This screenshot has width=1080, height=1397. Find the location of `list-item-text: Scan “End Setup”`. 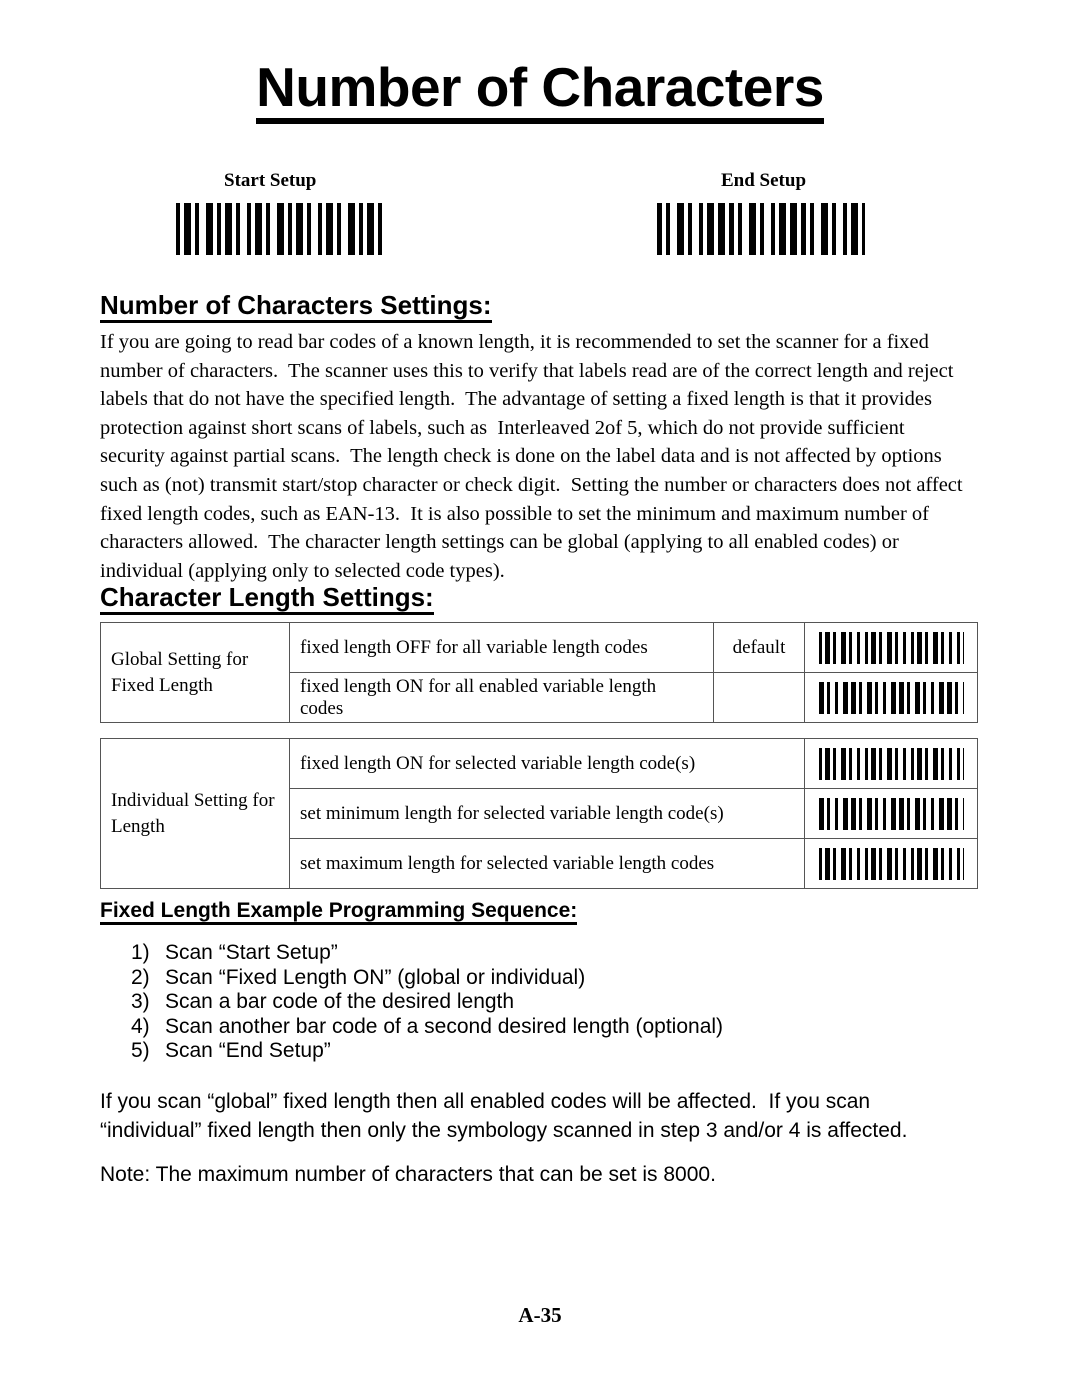

list-item-text: Scan “End Setup” is located at coordinates (248, 1051).